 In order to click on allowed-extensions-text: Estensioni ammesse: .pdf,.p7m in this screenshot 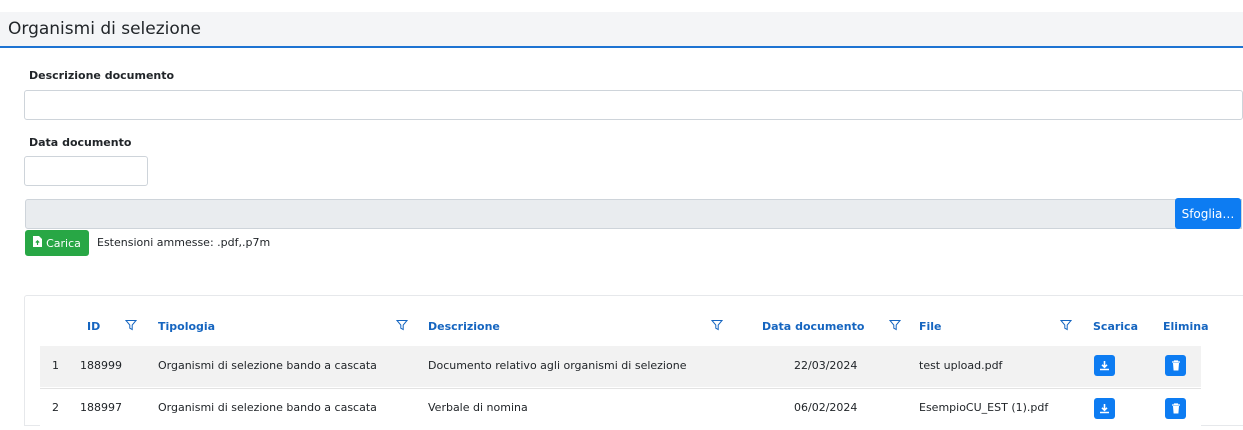, I will do `click(184, 242)`.